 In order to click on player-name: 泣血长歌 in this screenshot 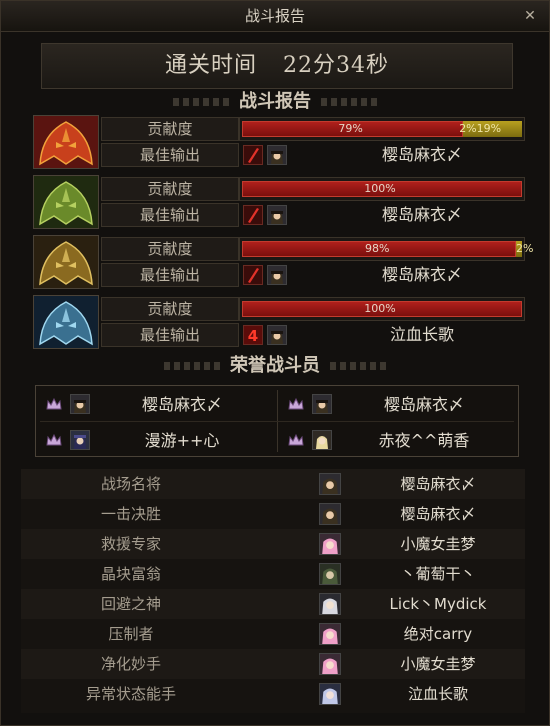, I will do `click(421, 334)`.